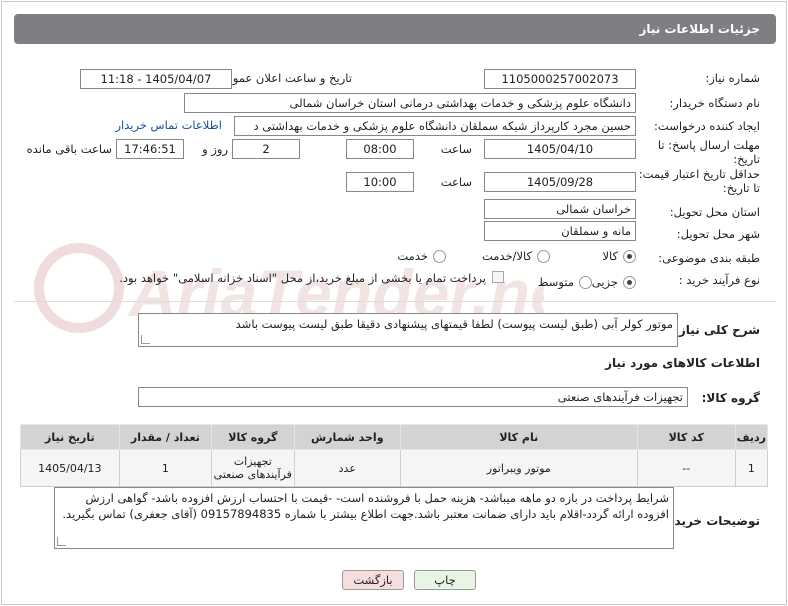  I want to click on deadline-date-field: 1405/04/10, so click(560, 149).